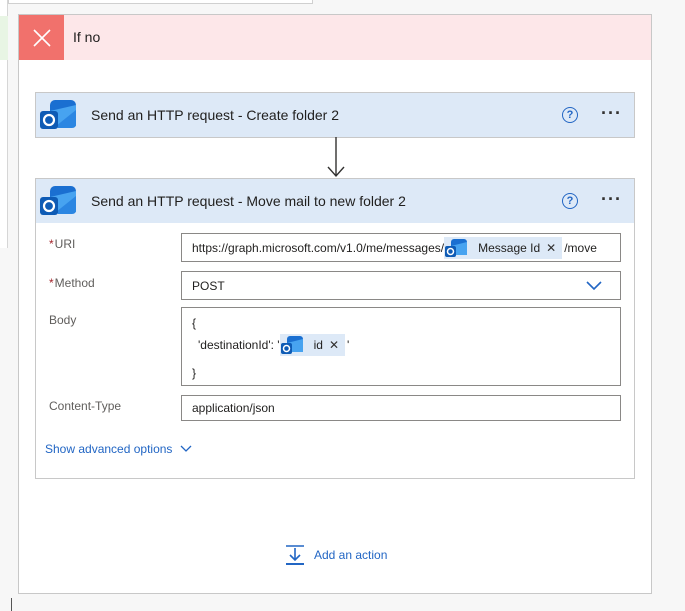 The image size is (685, 611). I want to click on message-id-token: Message Id ✕, so click(503, 247).